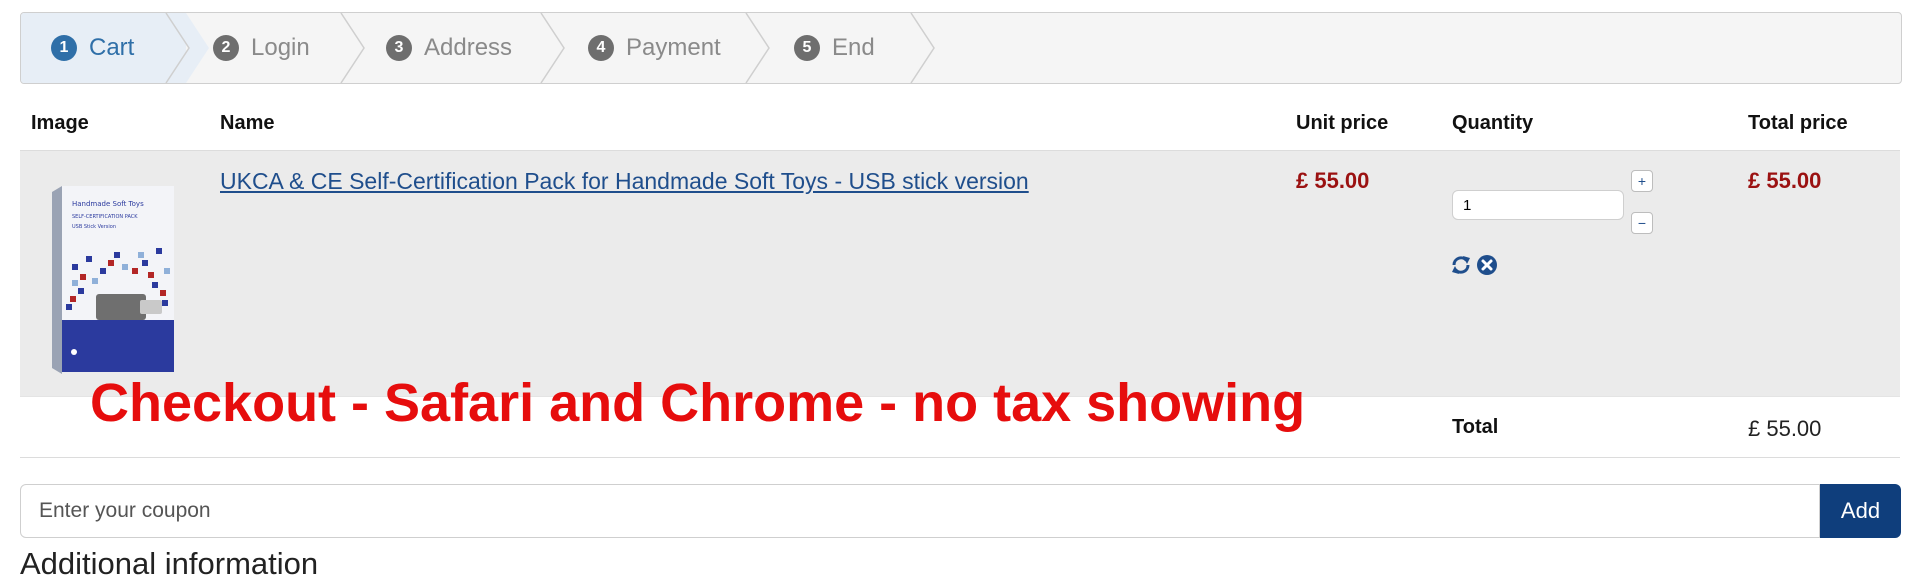  What do you see at coordinates (1642, 181) in the screenshot?
I see `quantity-increase-button: +` at bounding box center [1642, 181].